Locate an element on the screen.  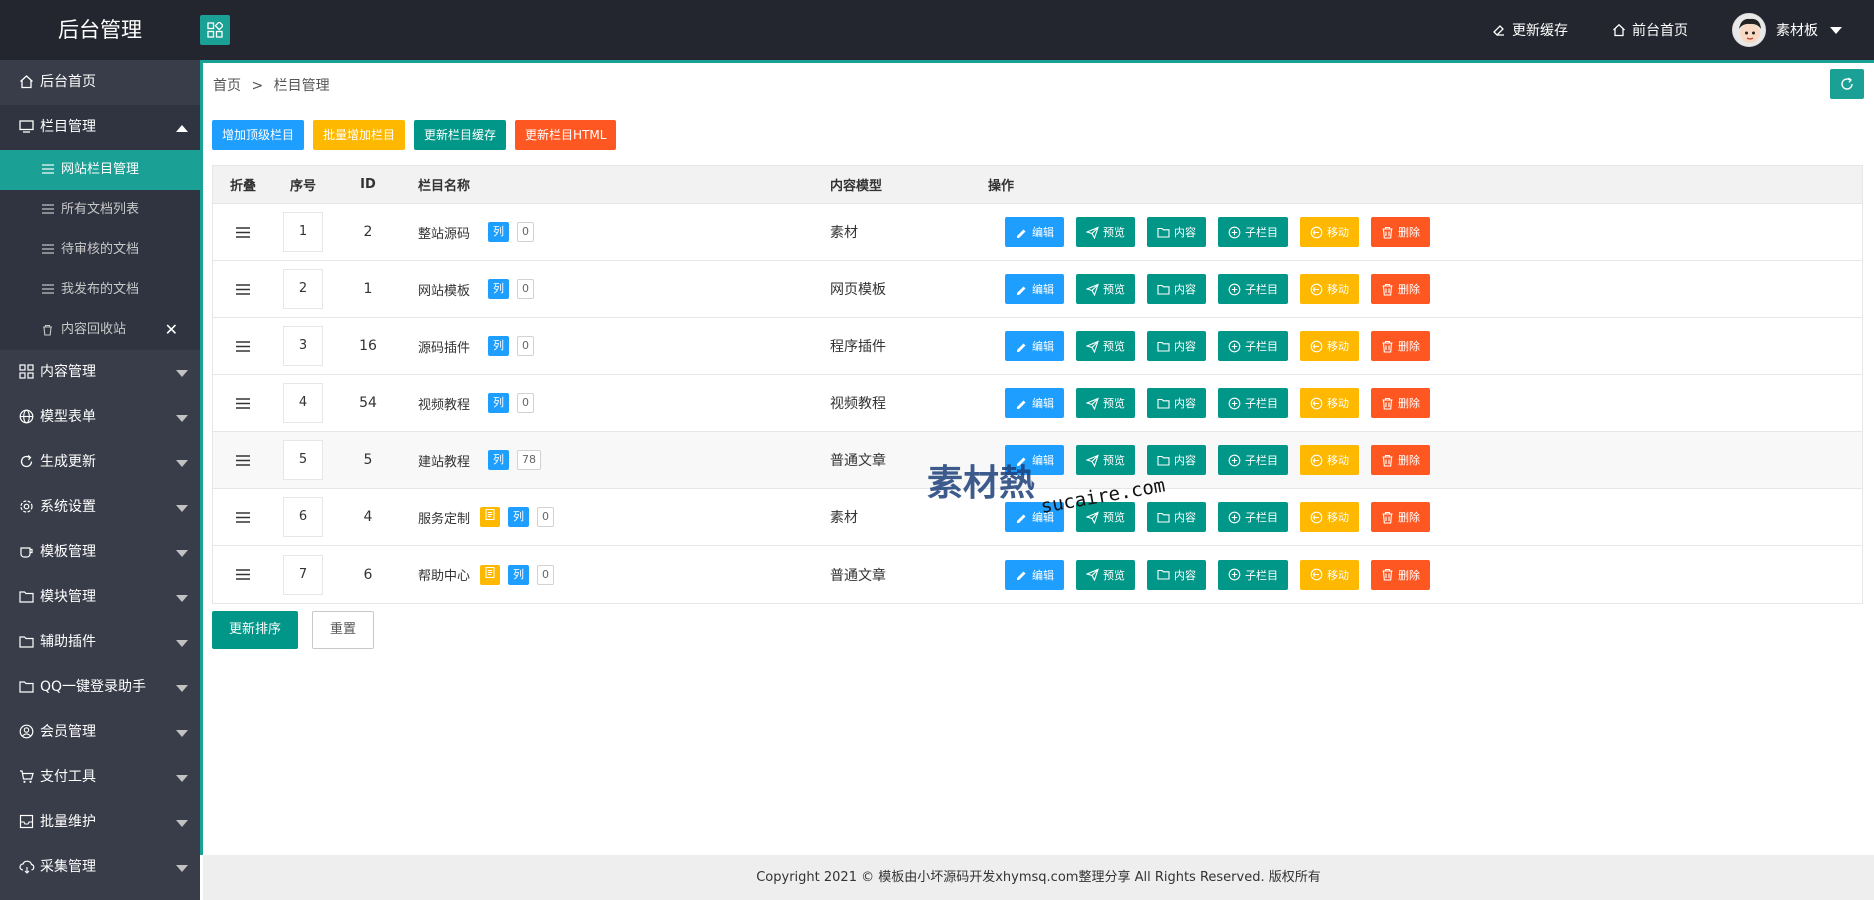
column-name: 整站源码 is located at coordinates (444, 232).